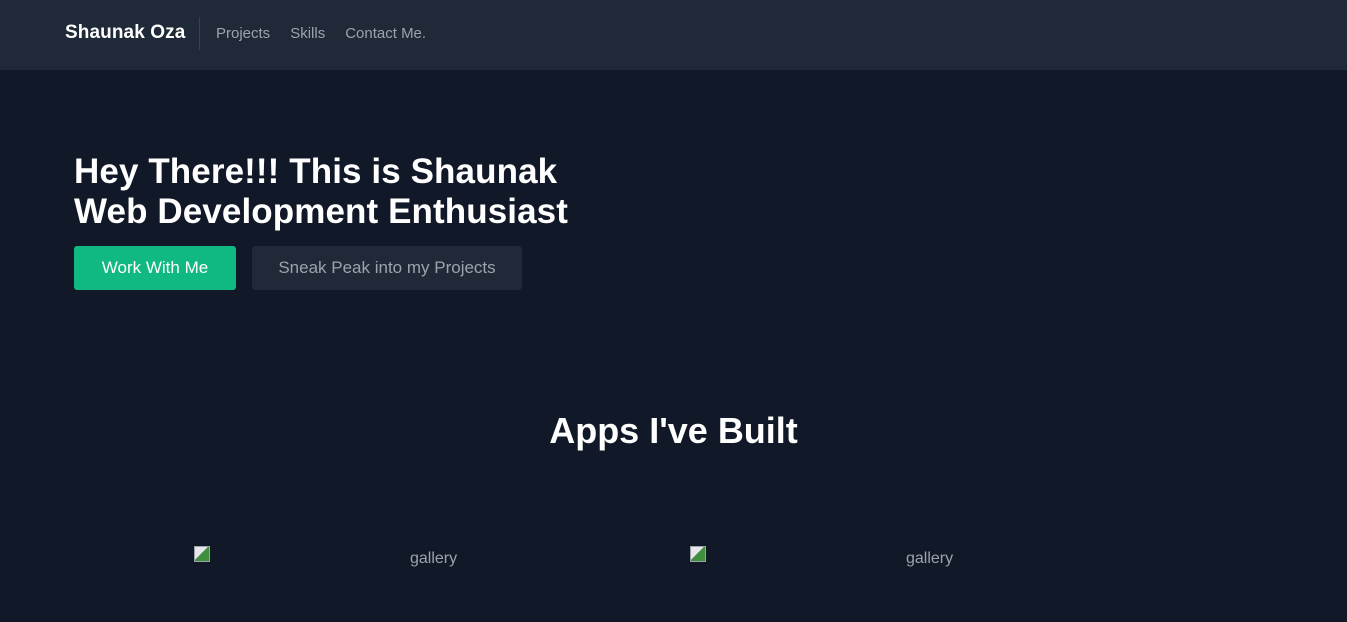  Describe the element at coordinates (673, 35) in the screenshot. I see `navbar: Shaunak Oza Projects Skills Contact Me.` at that location.